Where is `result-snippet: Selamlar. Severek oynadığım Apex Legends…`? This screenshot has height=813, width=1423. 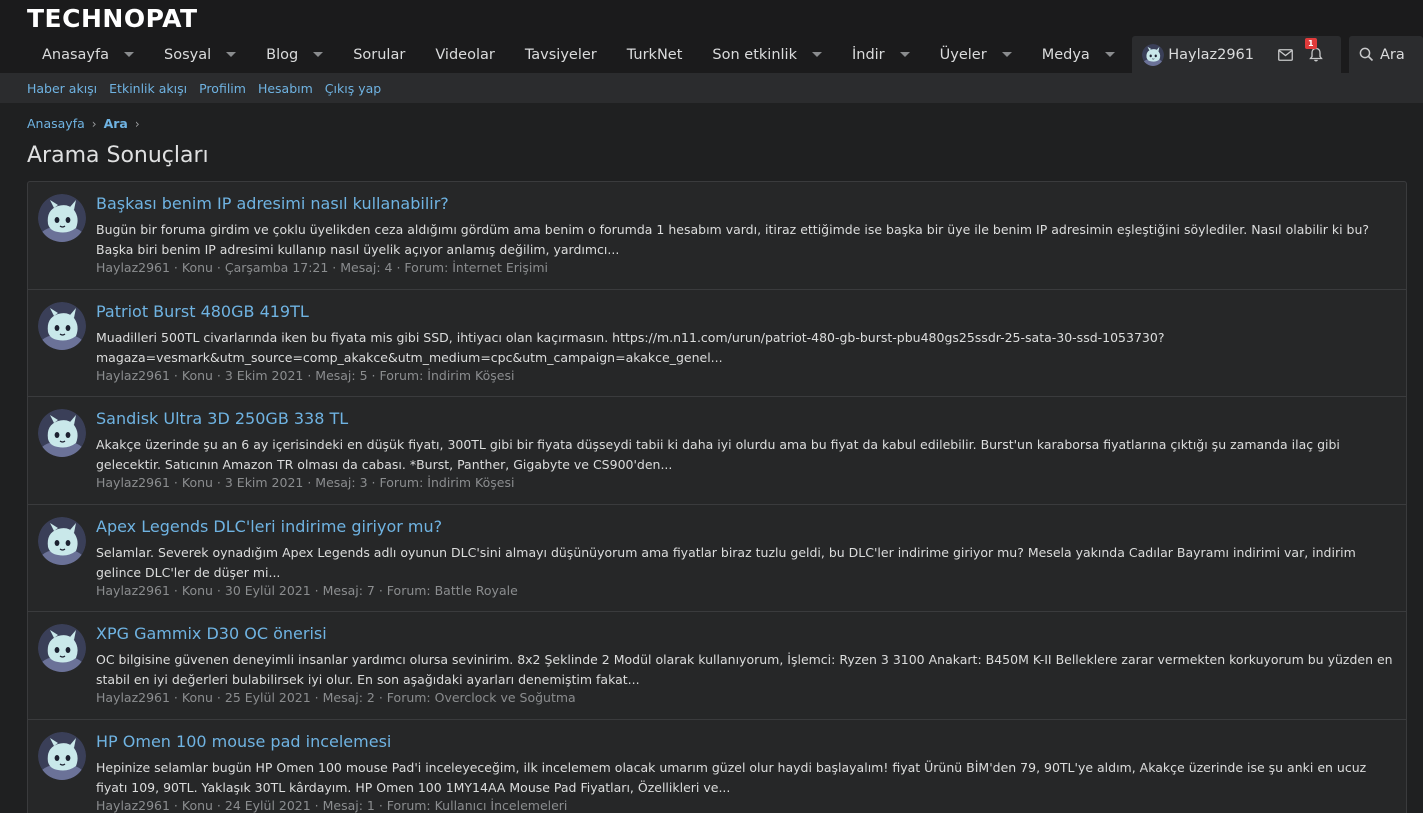
result-snippet: Selamlar. Severek oynadığım Apex Legends… is located at coordinates (726, 562).